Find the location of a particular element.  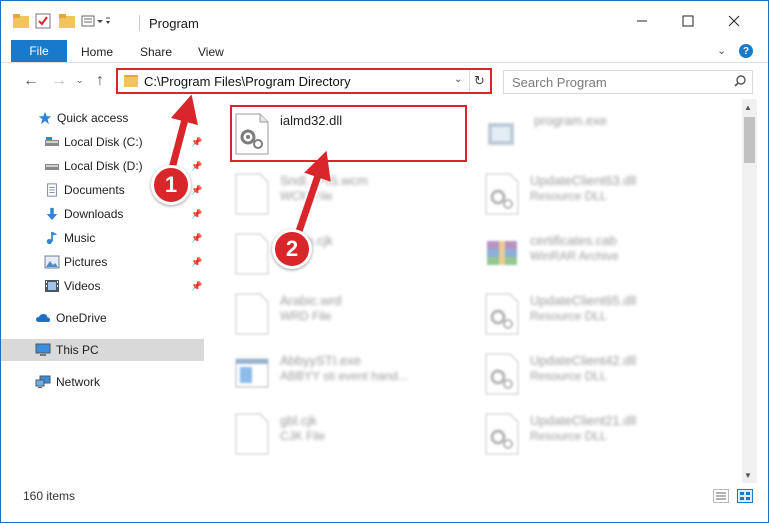

file-name: certificates.cab is located at coordinates (573, 240).